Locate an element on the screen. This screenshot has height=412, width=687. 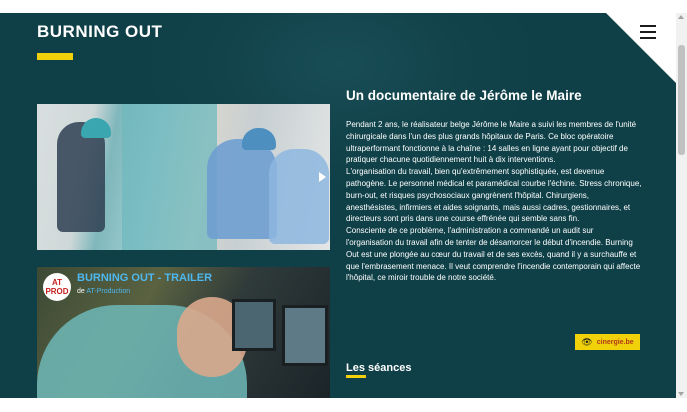
seances-underline is located at coordinates (356, 376).